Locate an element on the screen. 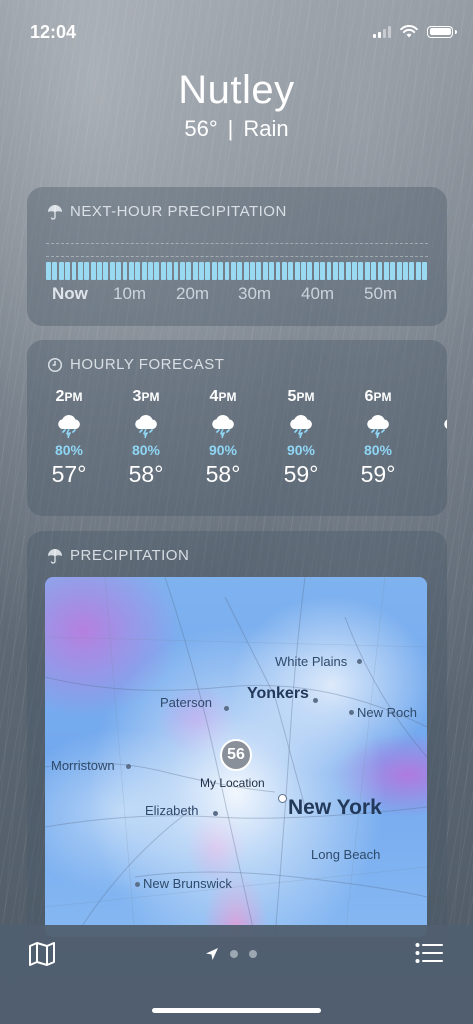  next-hour-title-text: NEXT-HOUR PRECIPITATION is located at coordinates (178, 211).